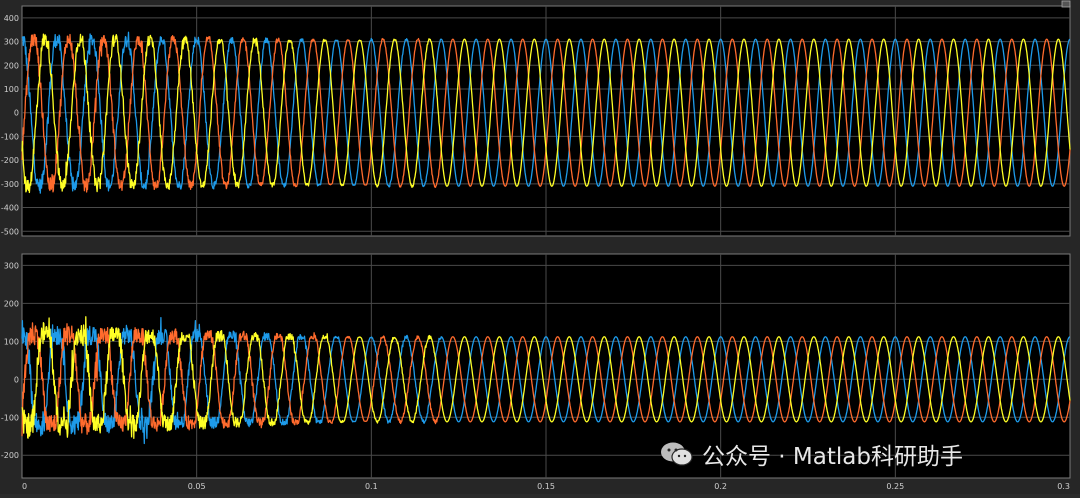 This screenshot has height=498, width=1080. I want to click on watermark-text: 公众号 · Matlab科研助手, so click(832, 457).